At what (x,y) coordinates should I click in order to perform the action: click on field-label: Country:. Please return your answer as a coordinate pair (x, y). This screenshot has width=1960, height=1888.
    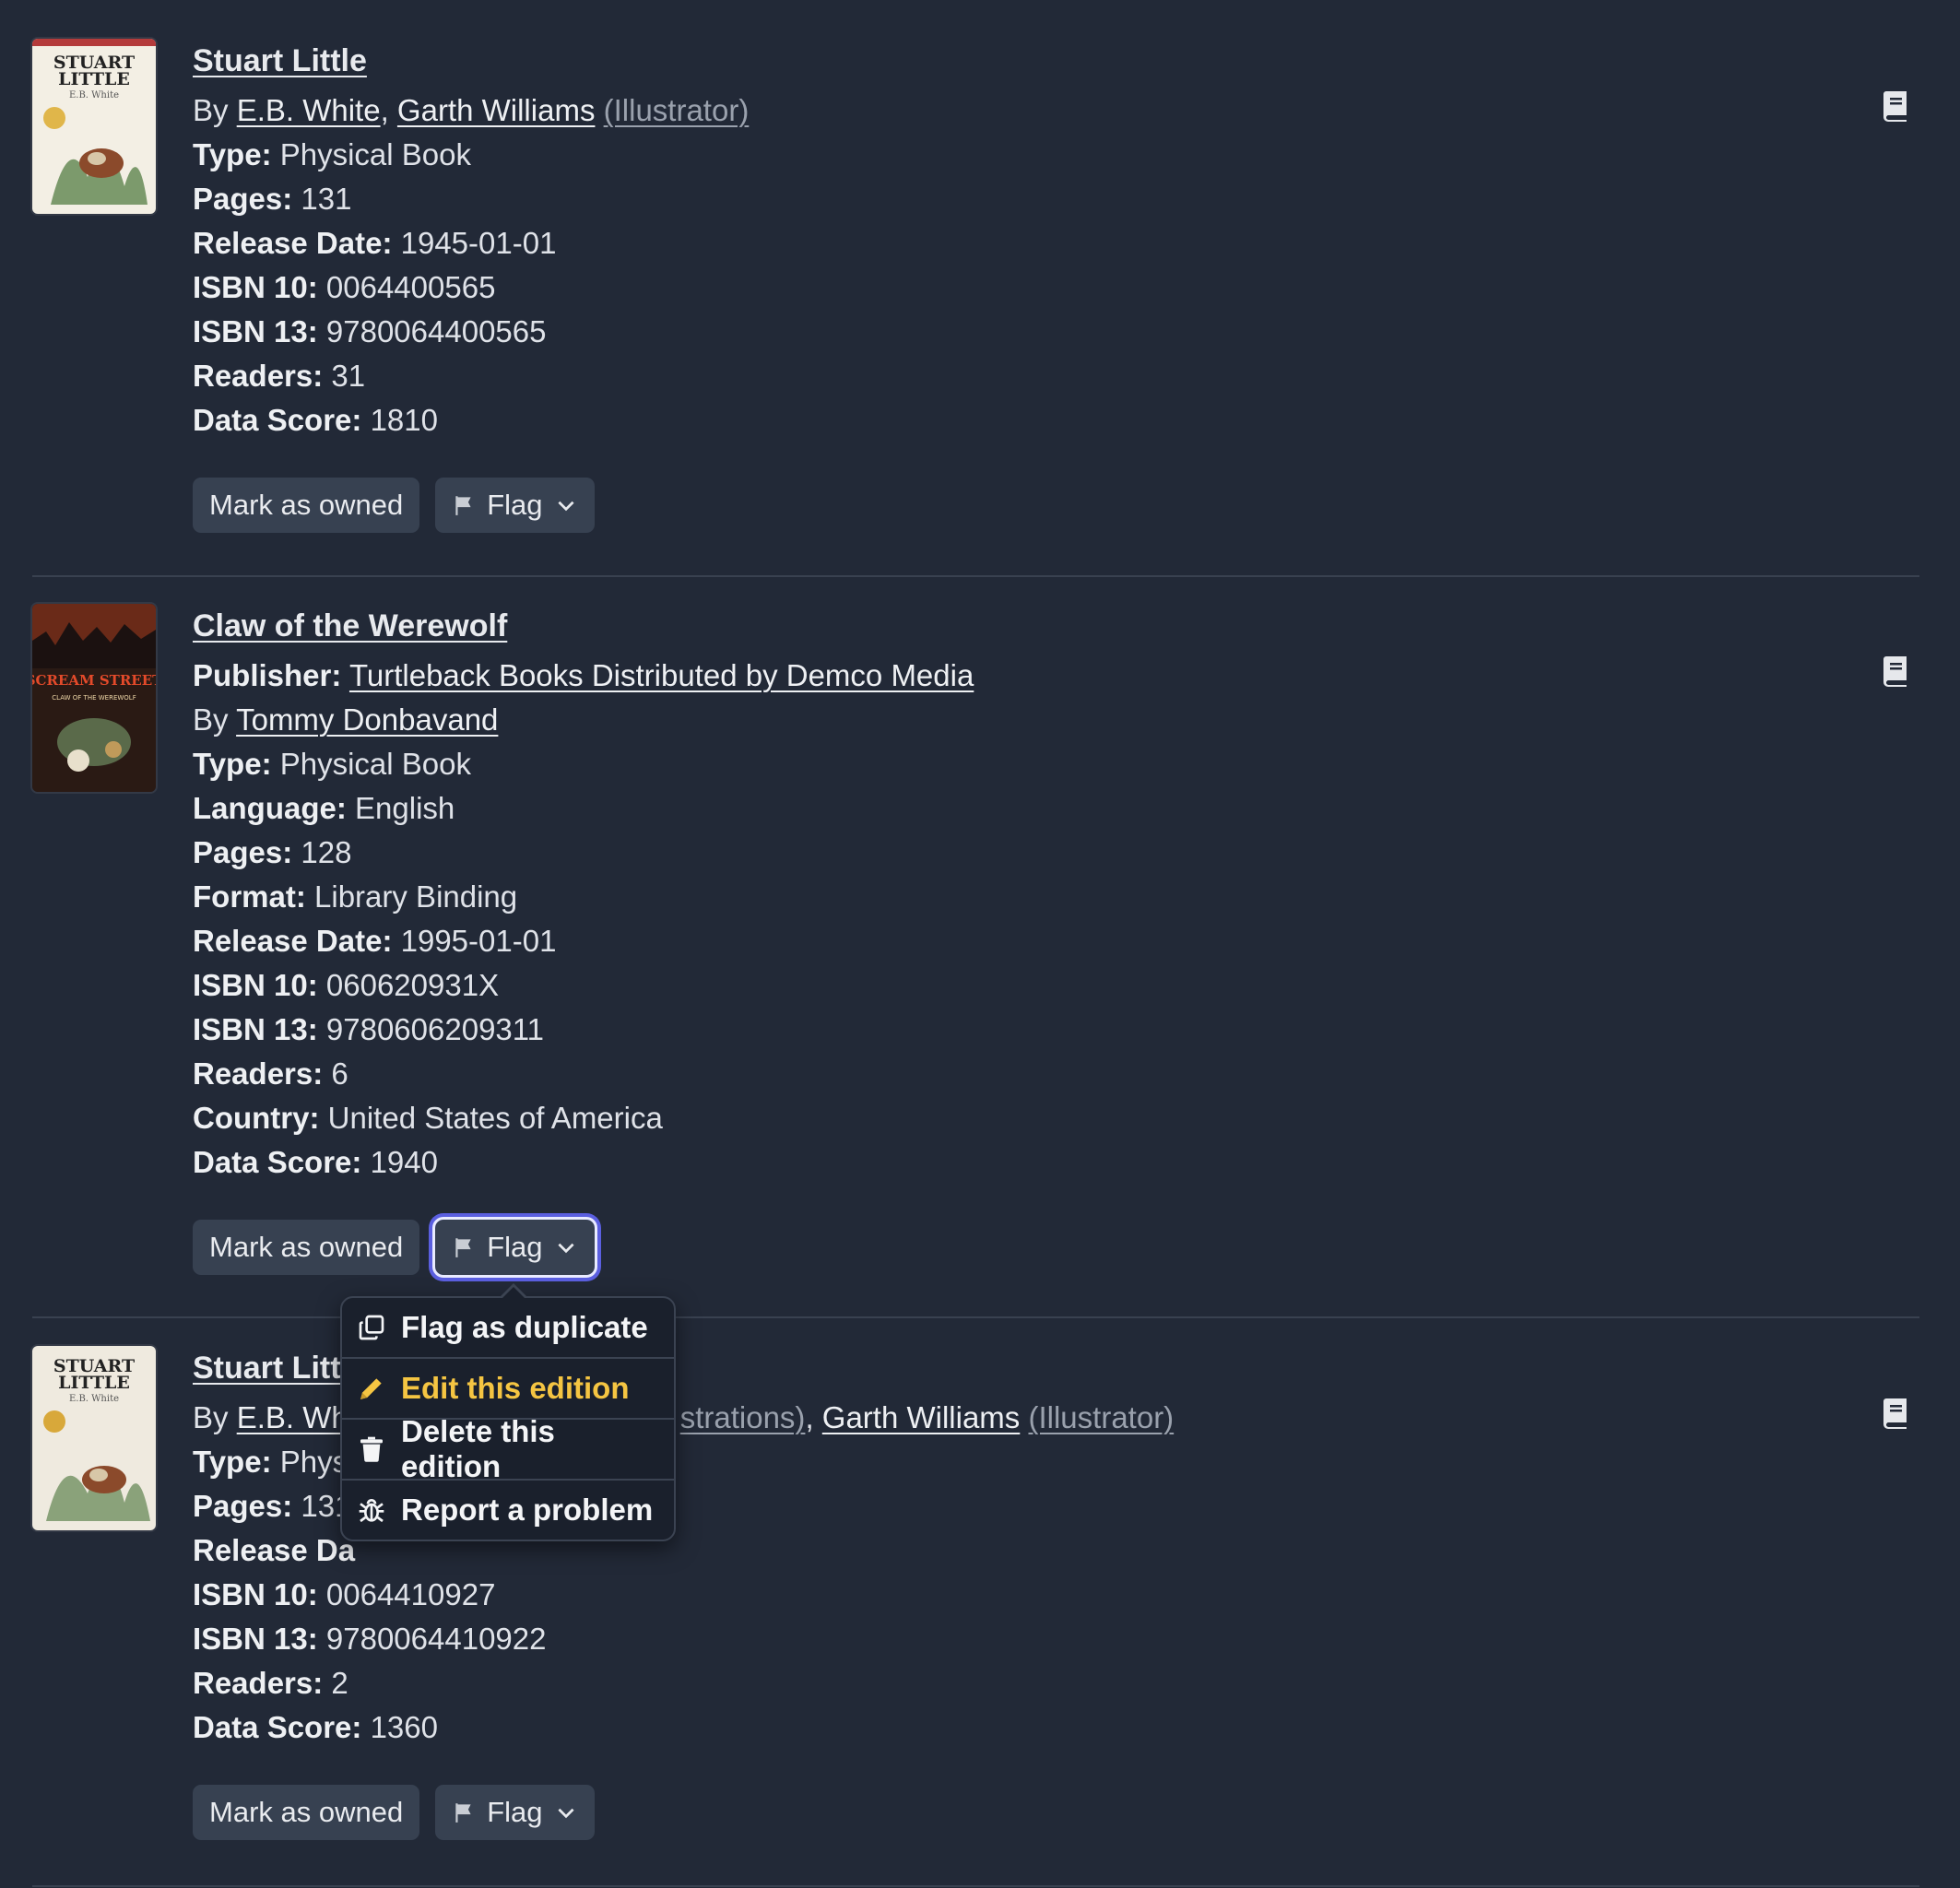
    Looking at the image, I should click on (256, 1118).